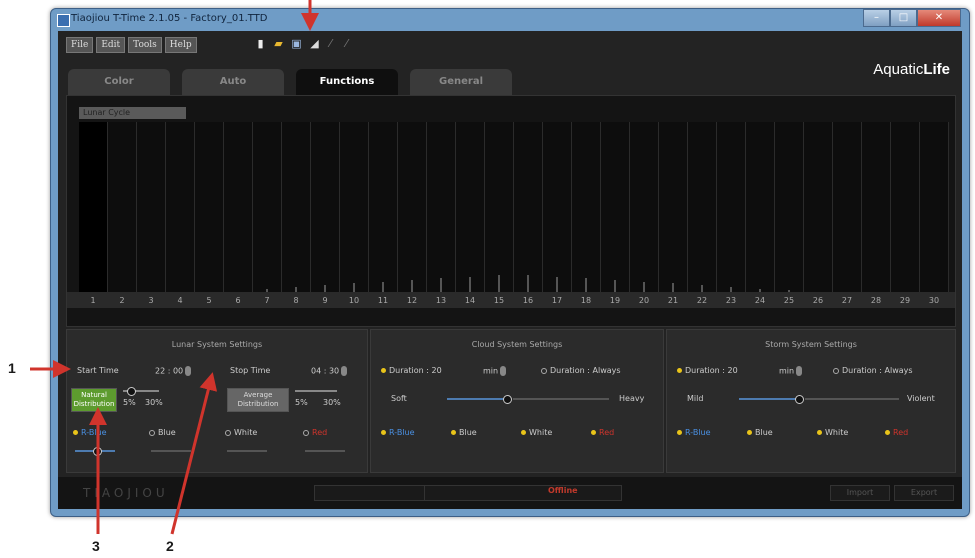 This screenshot has height=558, width=975. What do you see at coordinates (411, 370) in the screenshot?
I see `cloud-duration-radio: Duration : 20` at bounding box center [411, 370].